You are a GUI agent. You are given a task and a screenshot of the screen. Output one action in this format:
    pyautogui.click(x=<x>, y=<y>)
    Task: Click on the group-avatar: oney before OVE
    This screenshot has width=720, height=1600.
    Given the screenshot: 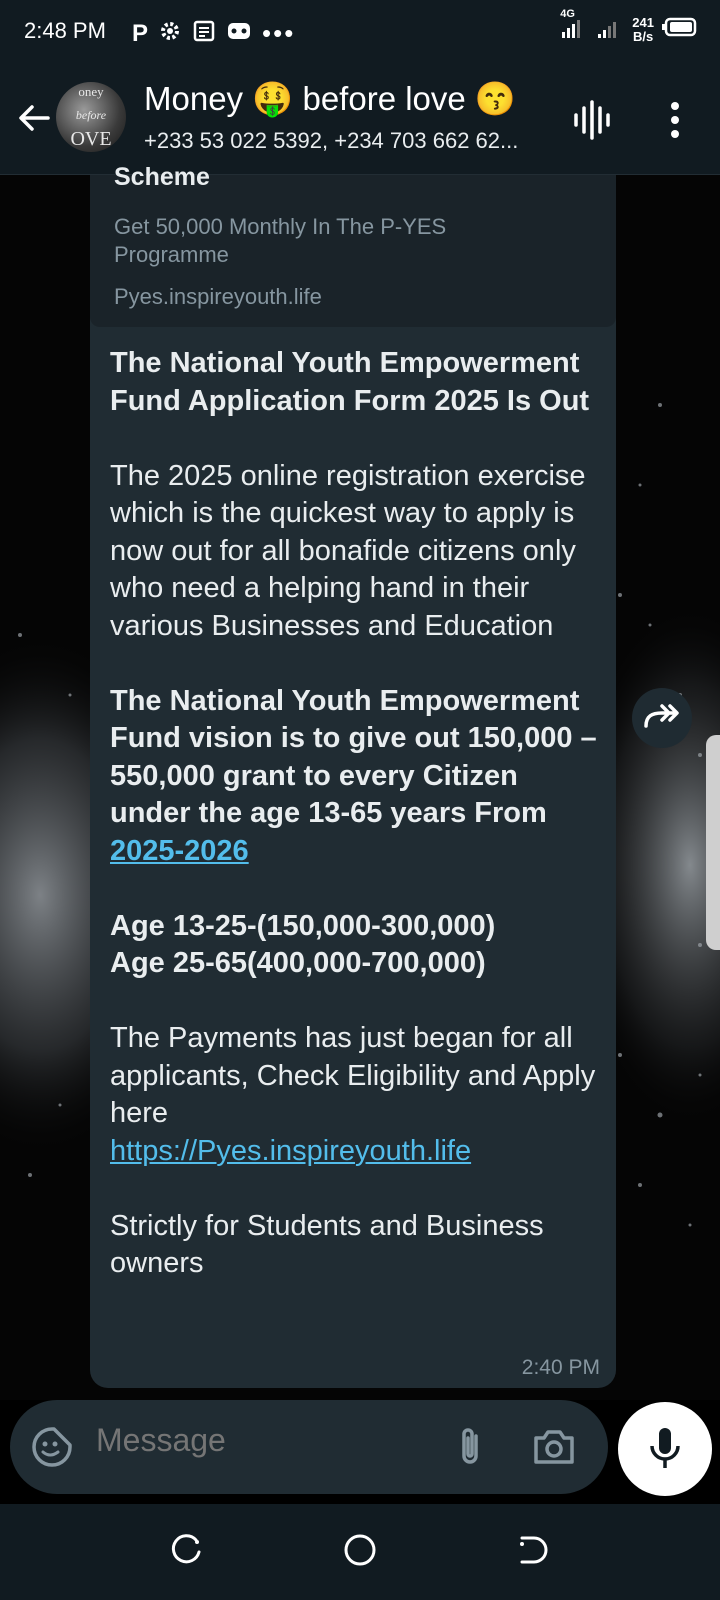 What is the action you would take?
    pyautogui.click(x=91, y=117)
    